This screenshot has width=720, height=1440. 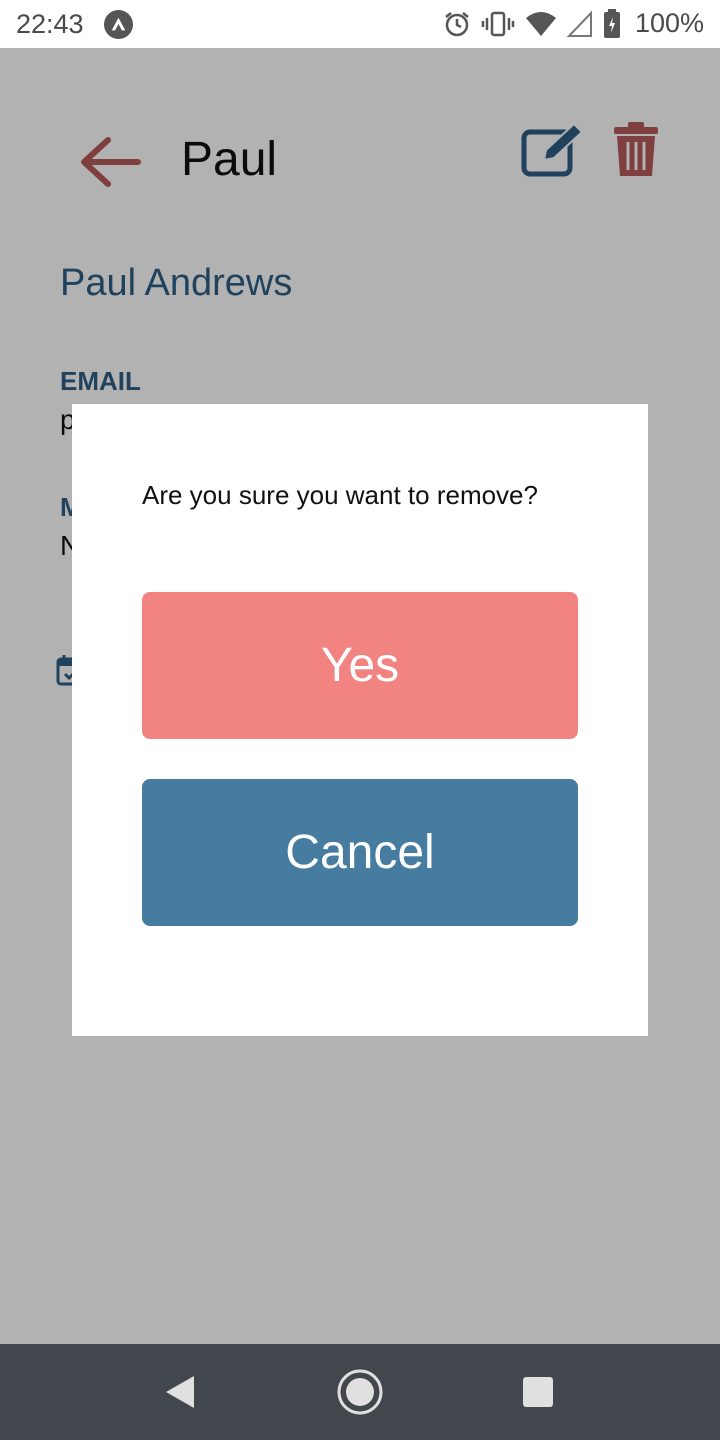 I want to click on wifi-icon, so click(x=540, y=23).